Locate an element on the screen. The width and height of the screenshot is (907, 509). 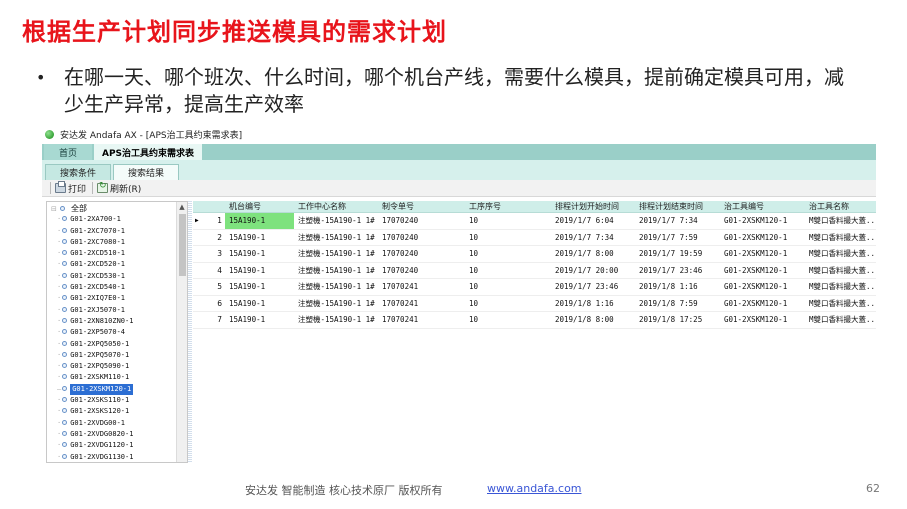
refresh-button: 刷新(R) is located at coordinates (119, 188).